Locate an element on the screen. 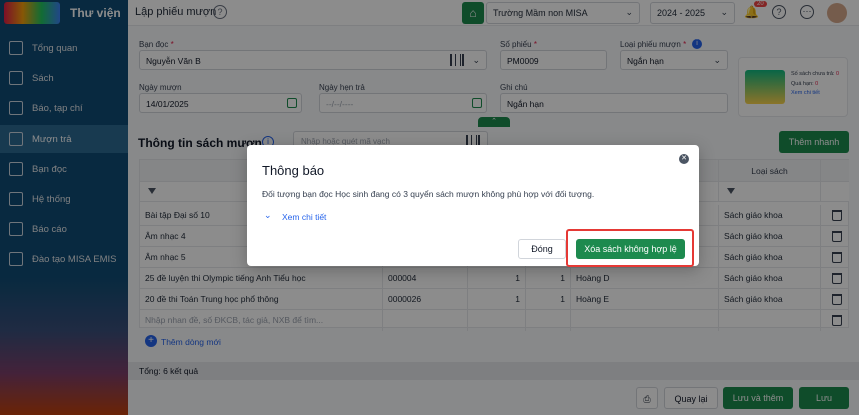 This screenshot has width=859, height=415. highlight-box is located at coordinates (630, 248).